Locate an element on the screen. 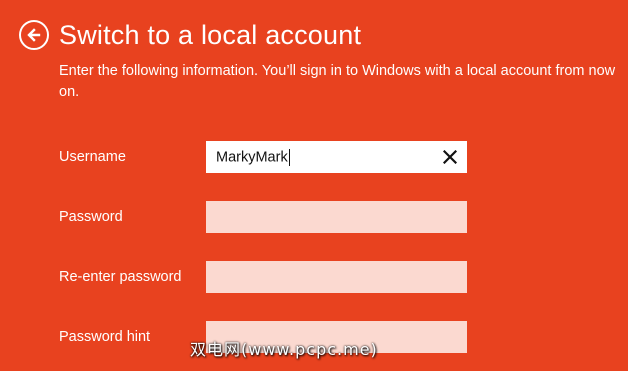 The width and height of the screenshot is (628, 371). back-arrow-icon is located at coordinates (34, 35).